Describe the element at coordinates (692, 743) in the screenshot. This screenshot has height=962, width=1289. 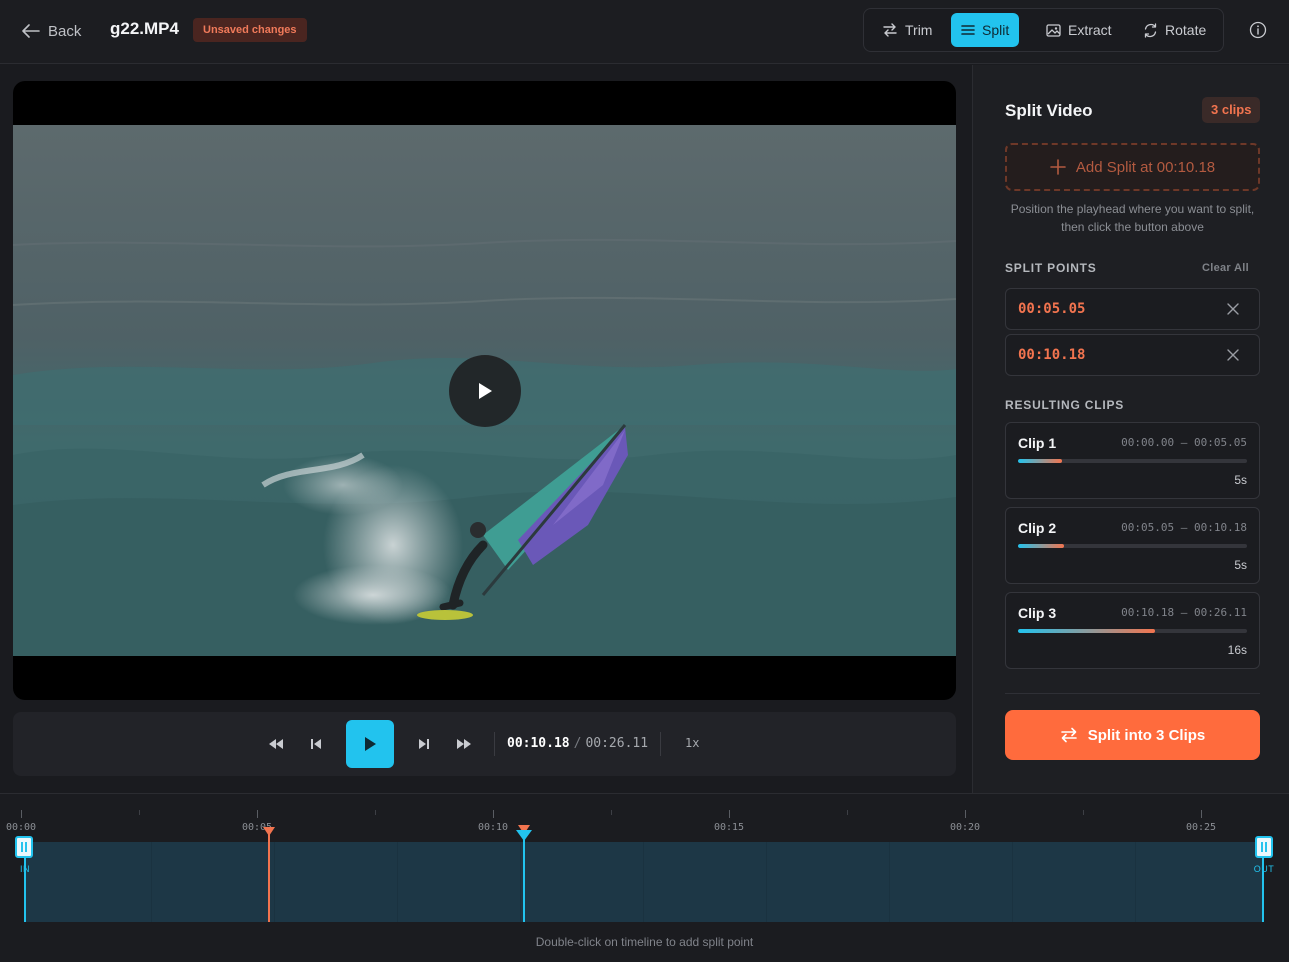
I see `playback-speed-button: 1x` at that location.